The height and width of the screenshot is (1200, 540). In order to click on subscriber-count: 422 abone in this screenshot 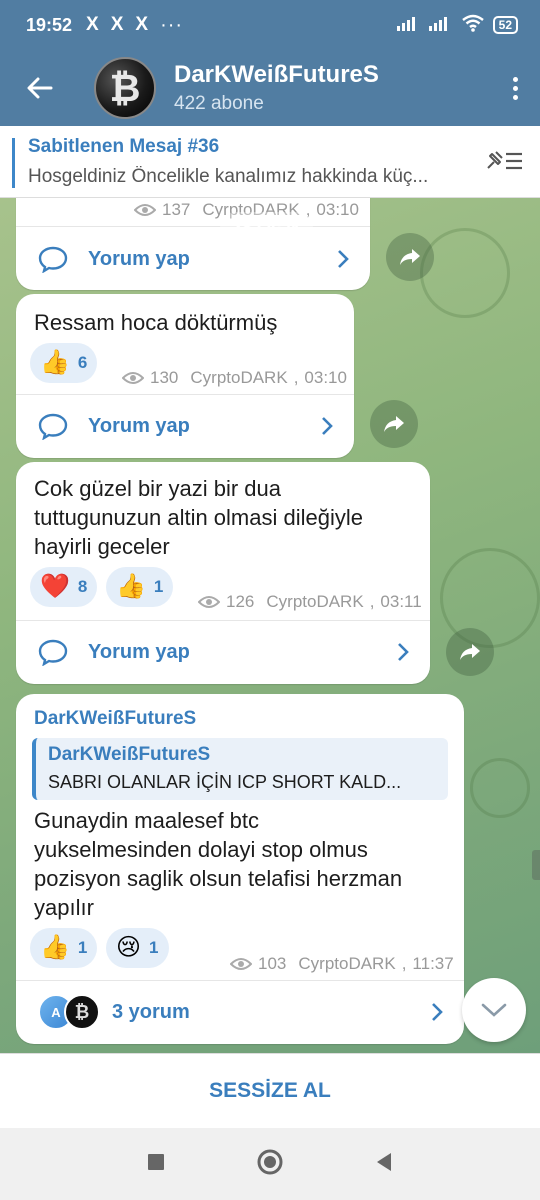, I will do `click(219, 103)`.